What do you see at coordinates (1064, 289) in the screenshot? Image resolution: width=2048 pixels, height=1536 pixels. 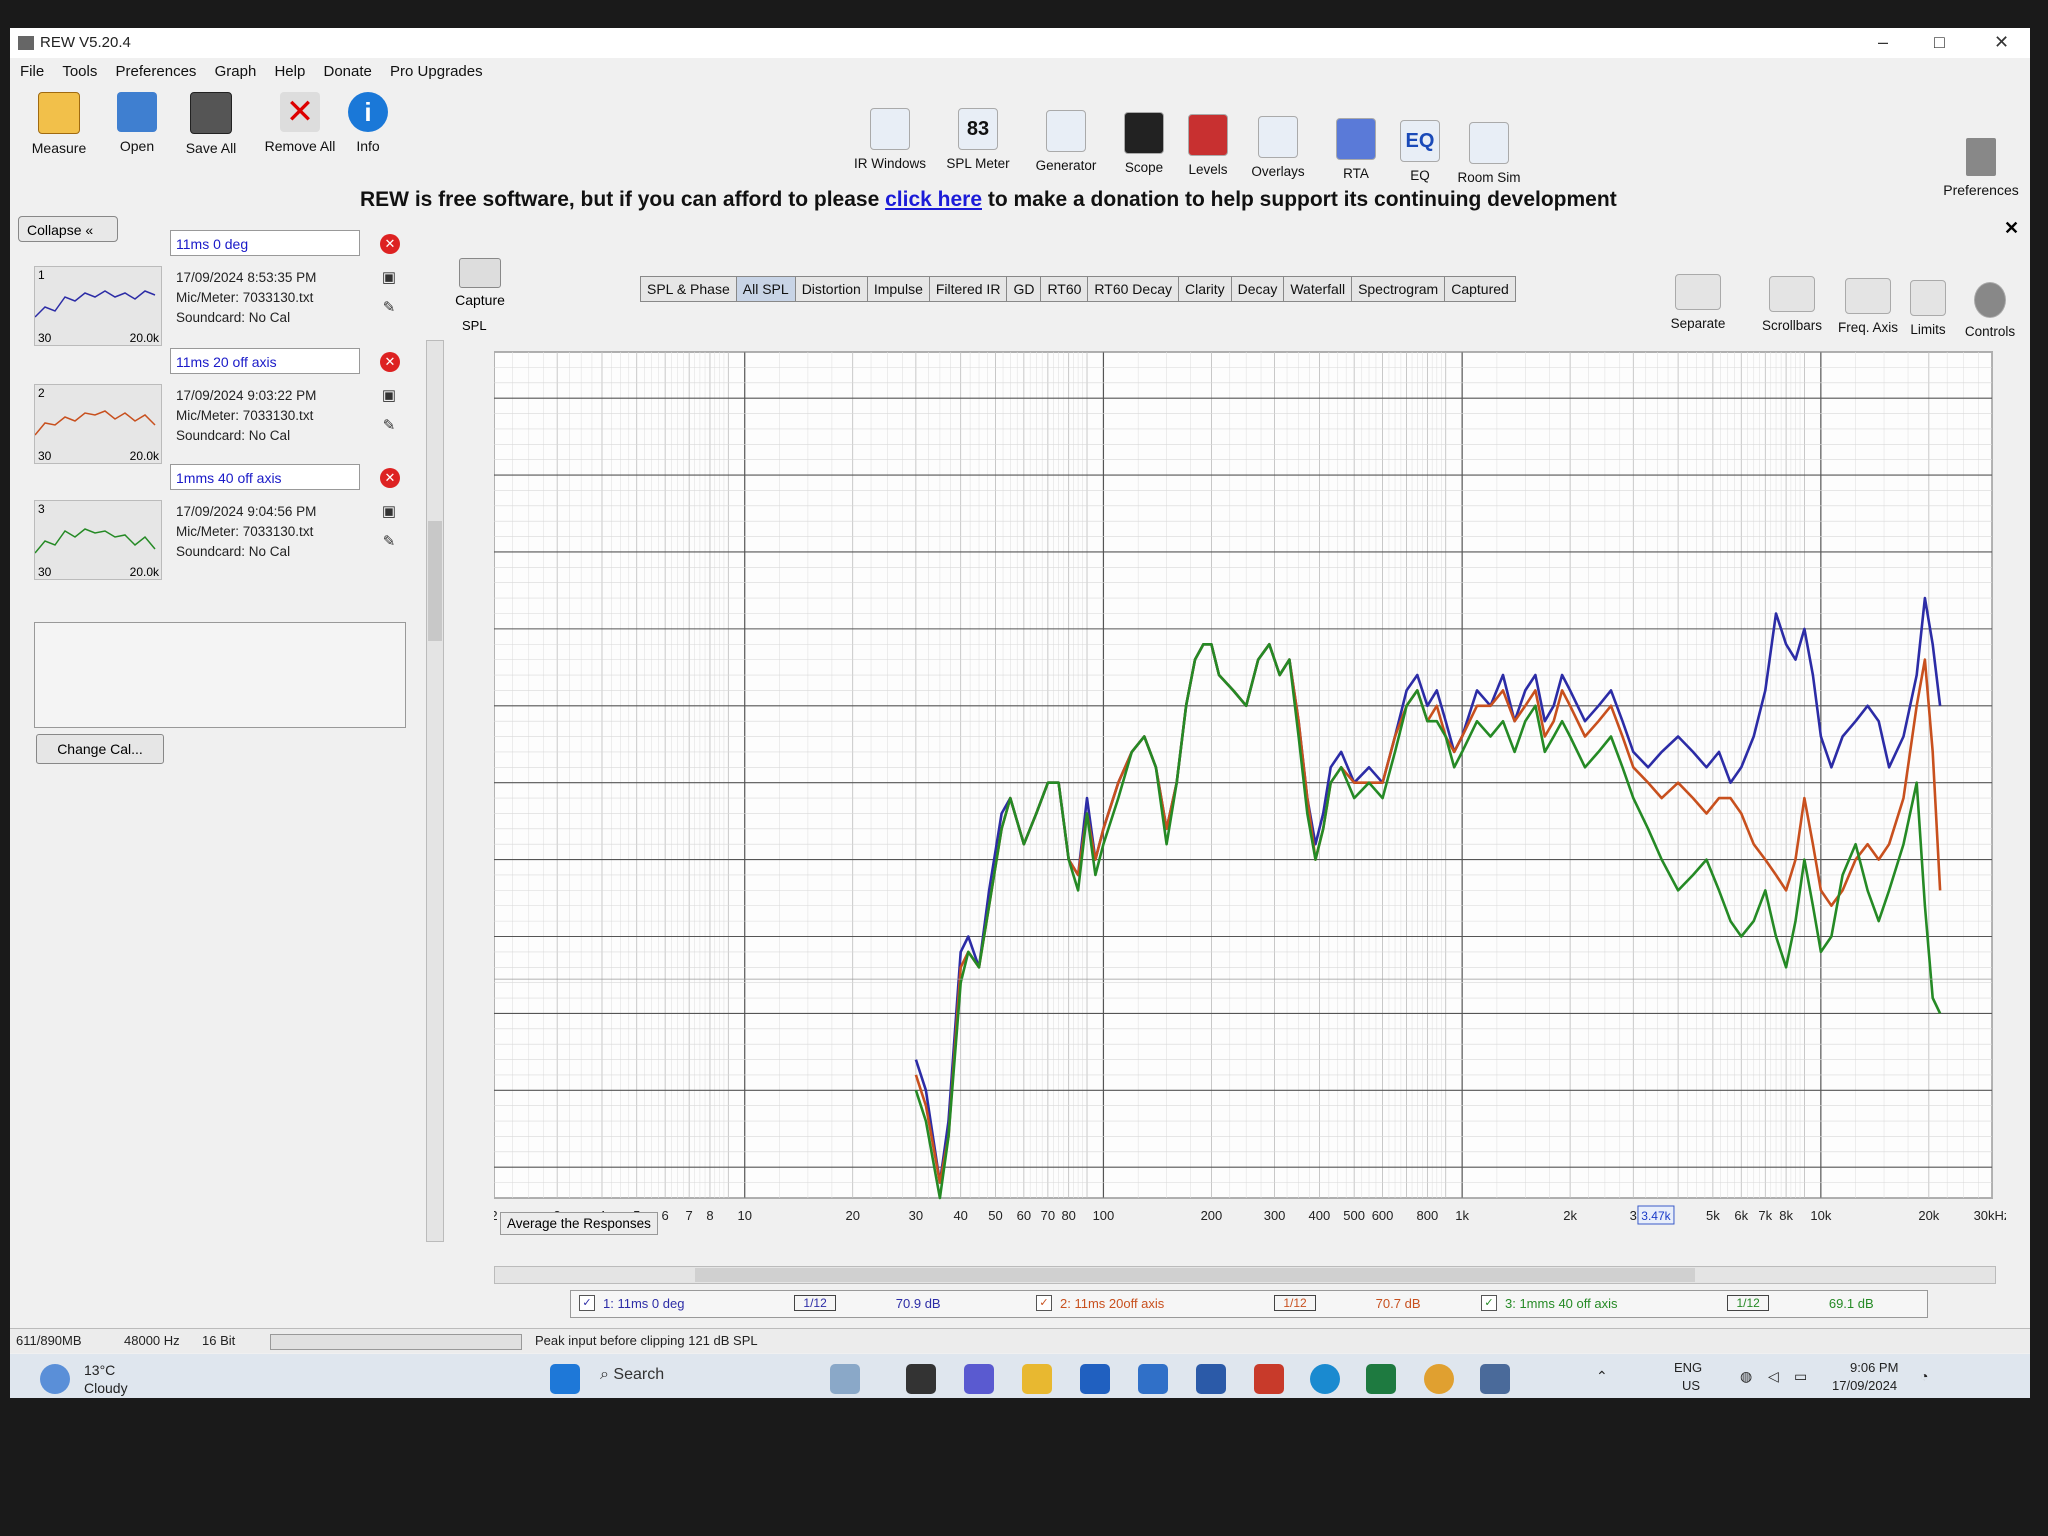 I see `tab-rt60: RT60` at bounding box center [1064, 289].